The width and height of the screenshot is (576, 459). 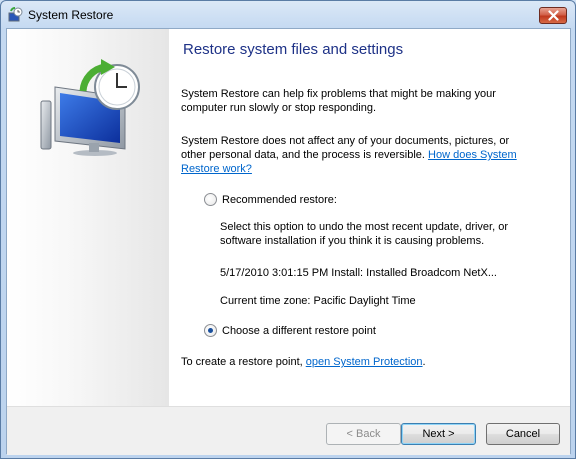 I want to click on cancel-button: Cancel, so click(x=523, y=434).